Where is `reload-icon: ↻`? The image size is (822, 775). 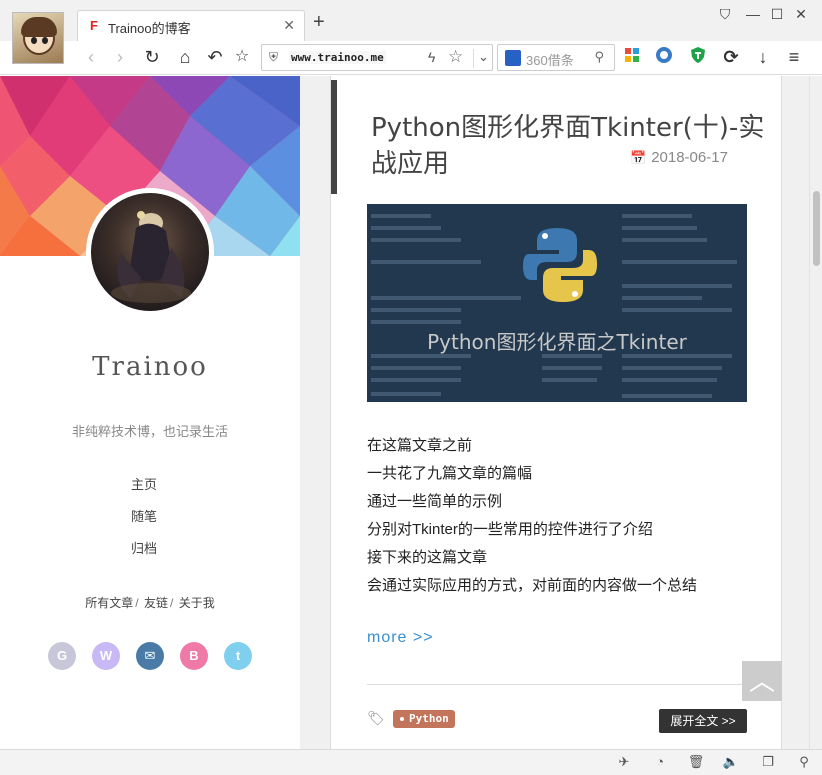 reload-icon: ↻ is located at coordinates (152, 57).